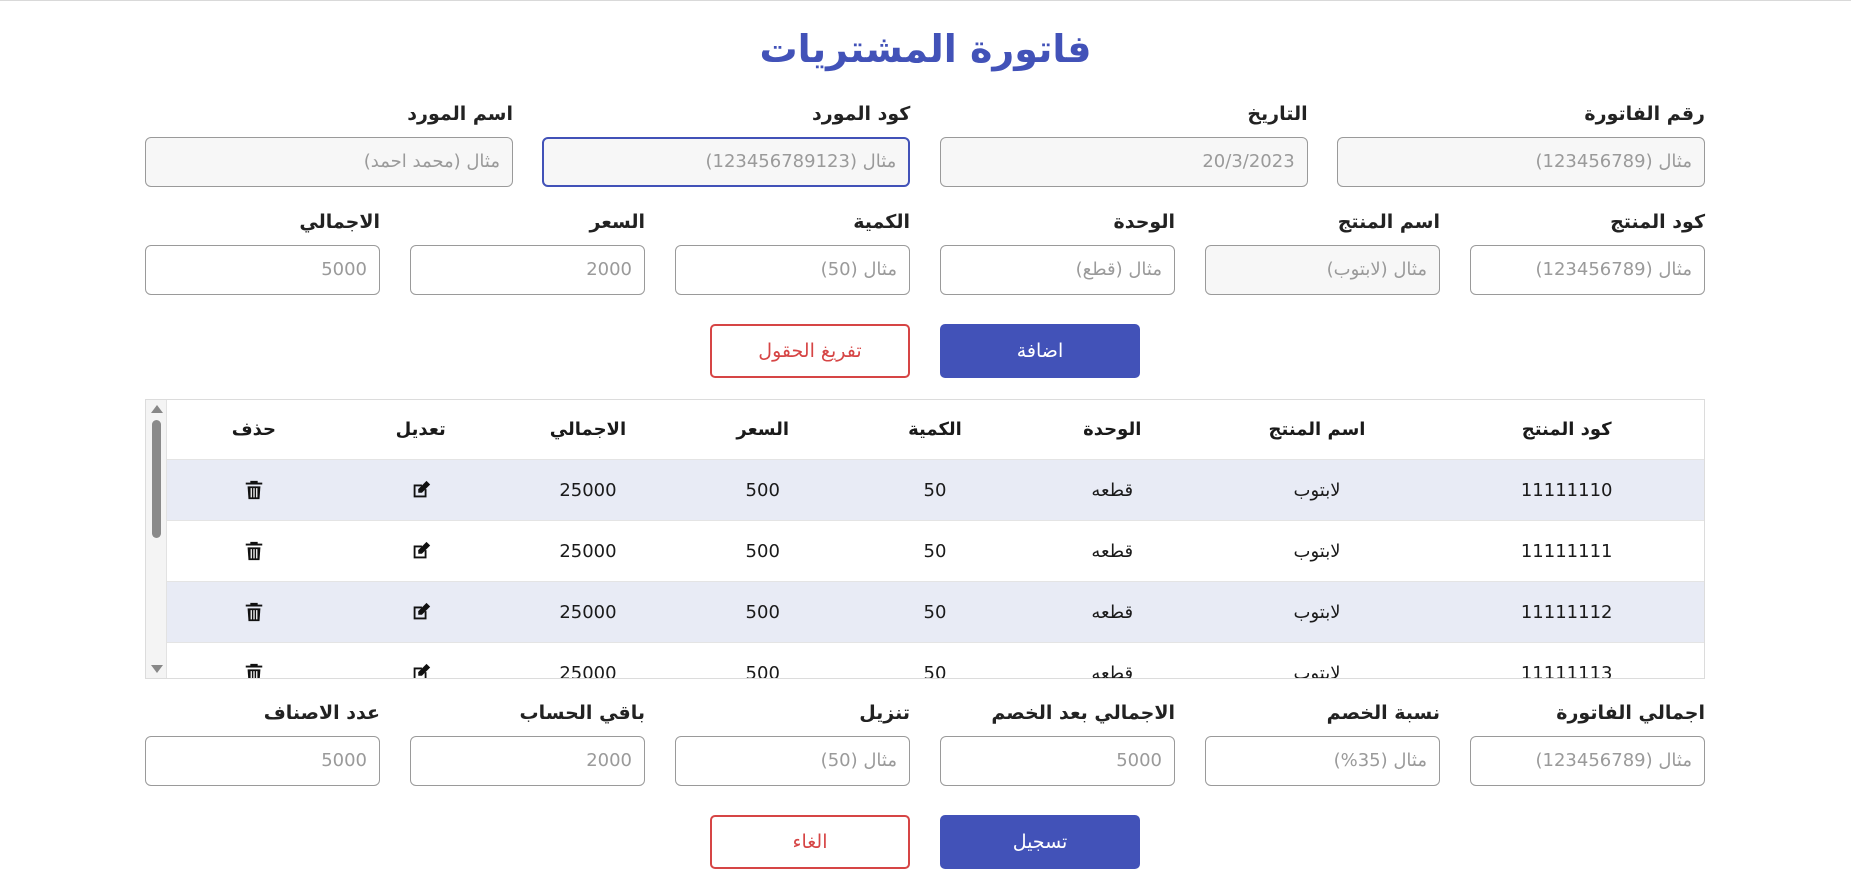 The image size is (1851, 893). I want to click on date-field: التاريخ 20/3/2023, so click(1123, 144).